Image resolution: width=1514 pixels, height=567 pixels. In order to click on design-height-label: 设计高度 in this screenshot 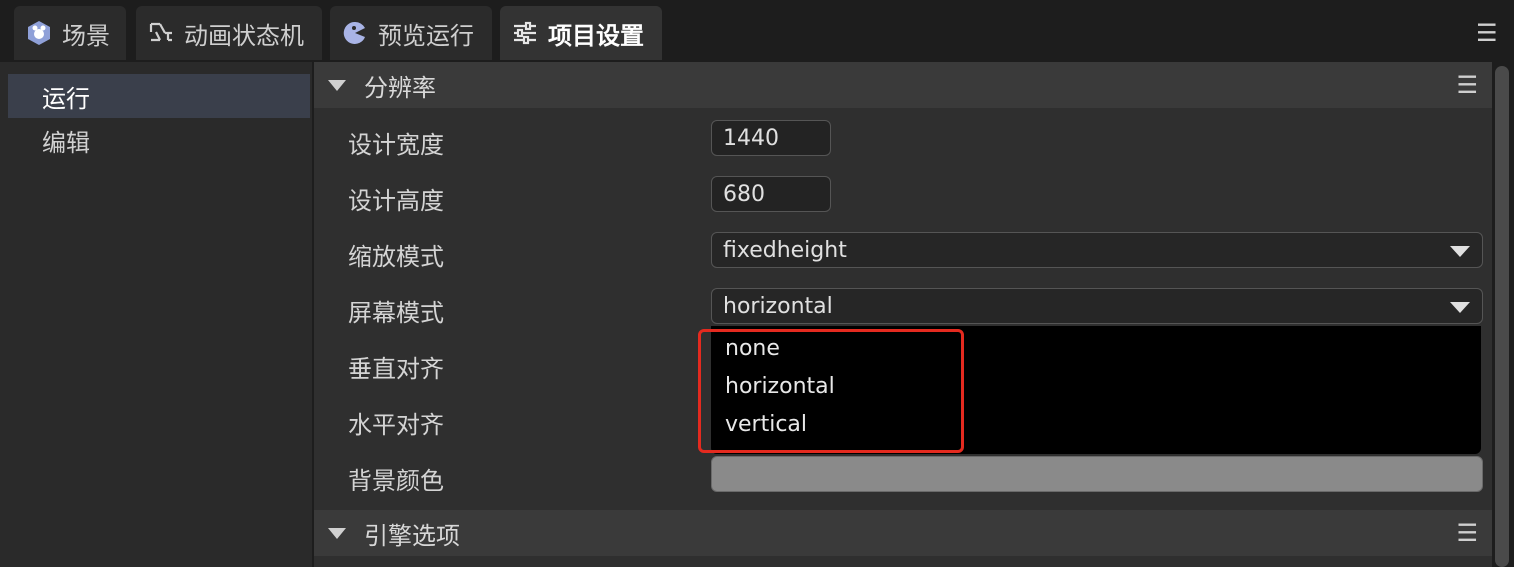, I will do `click(396, 201)`.